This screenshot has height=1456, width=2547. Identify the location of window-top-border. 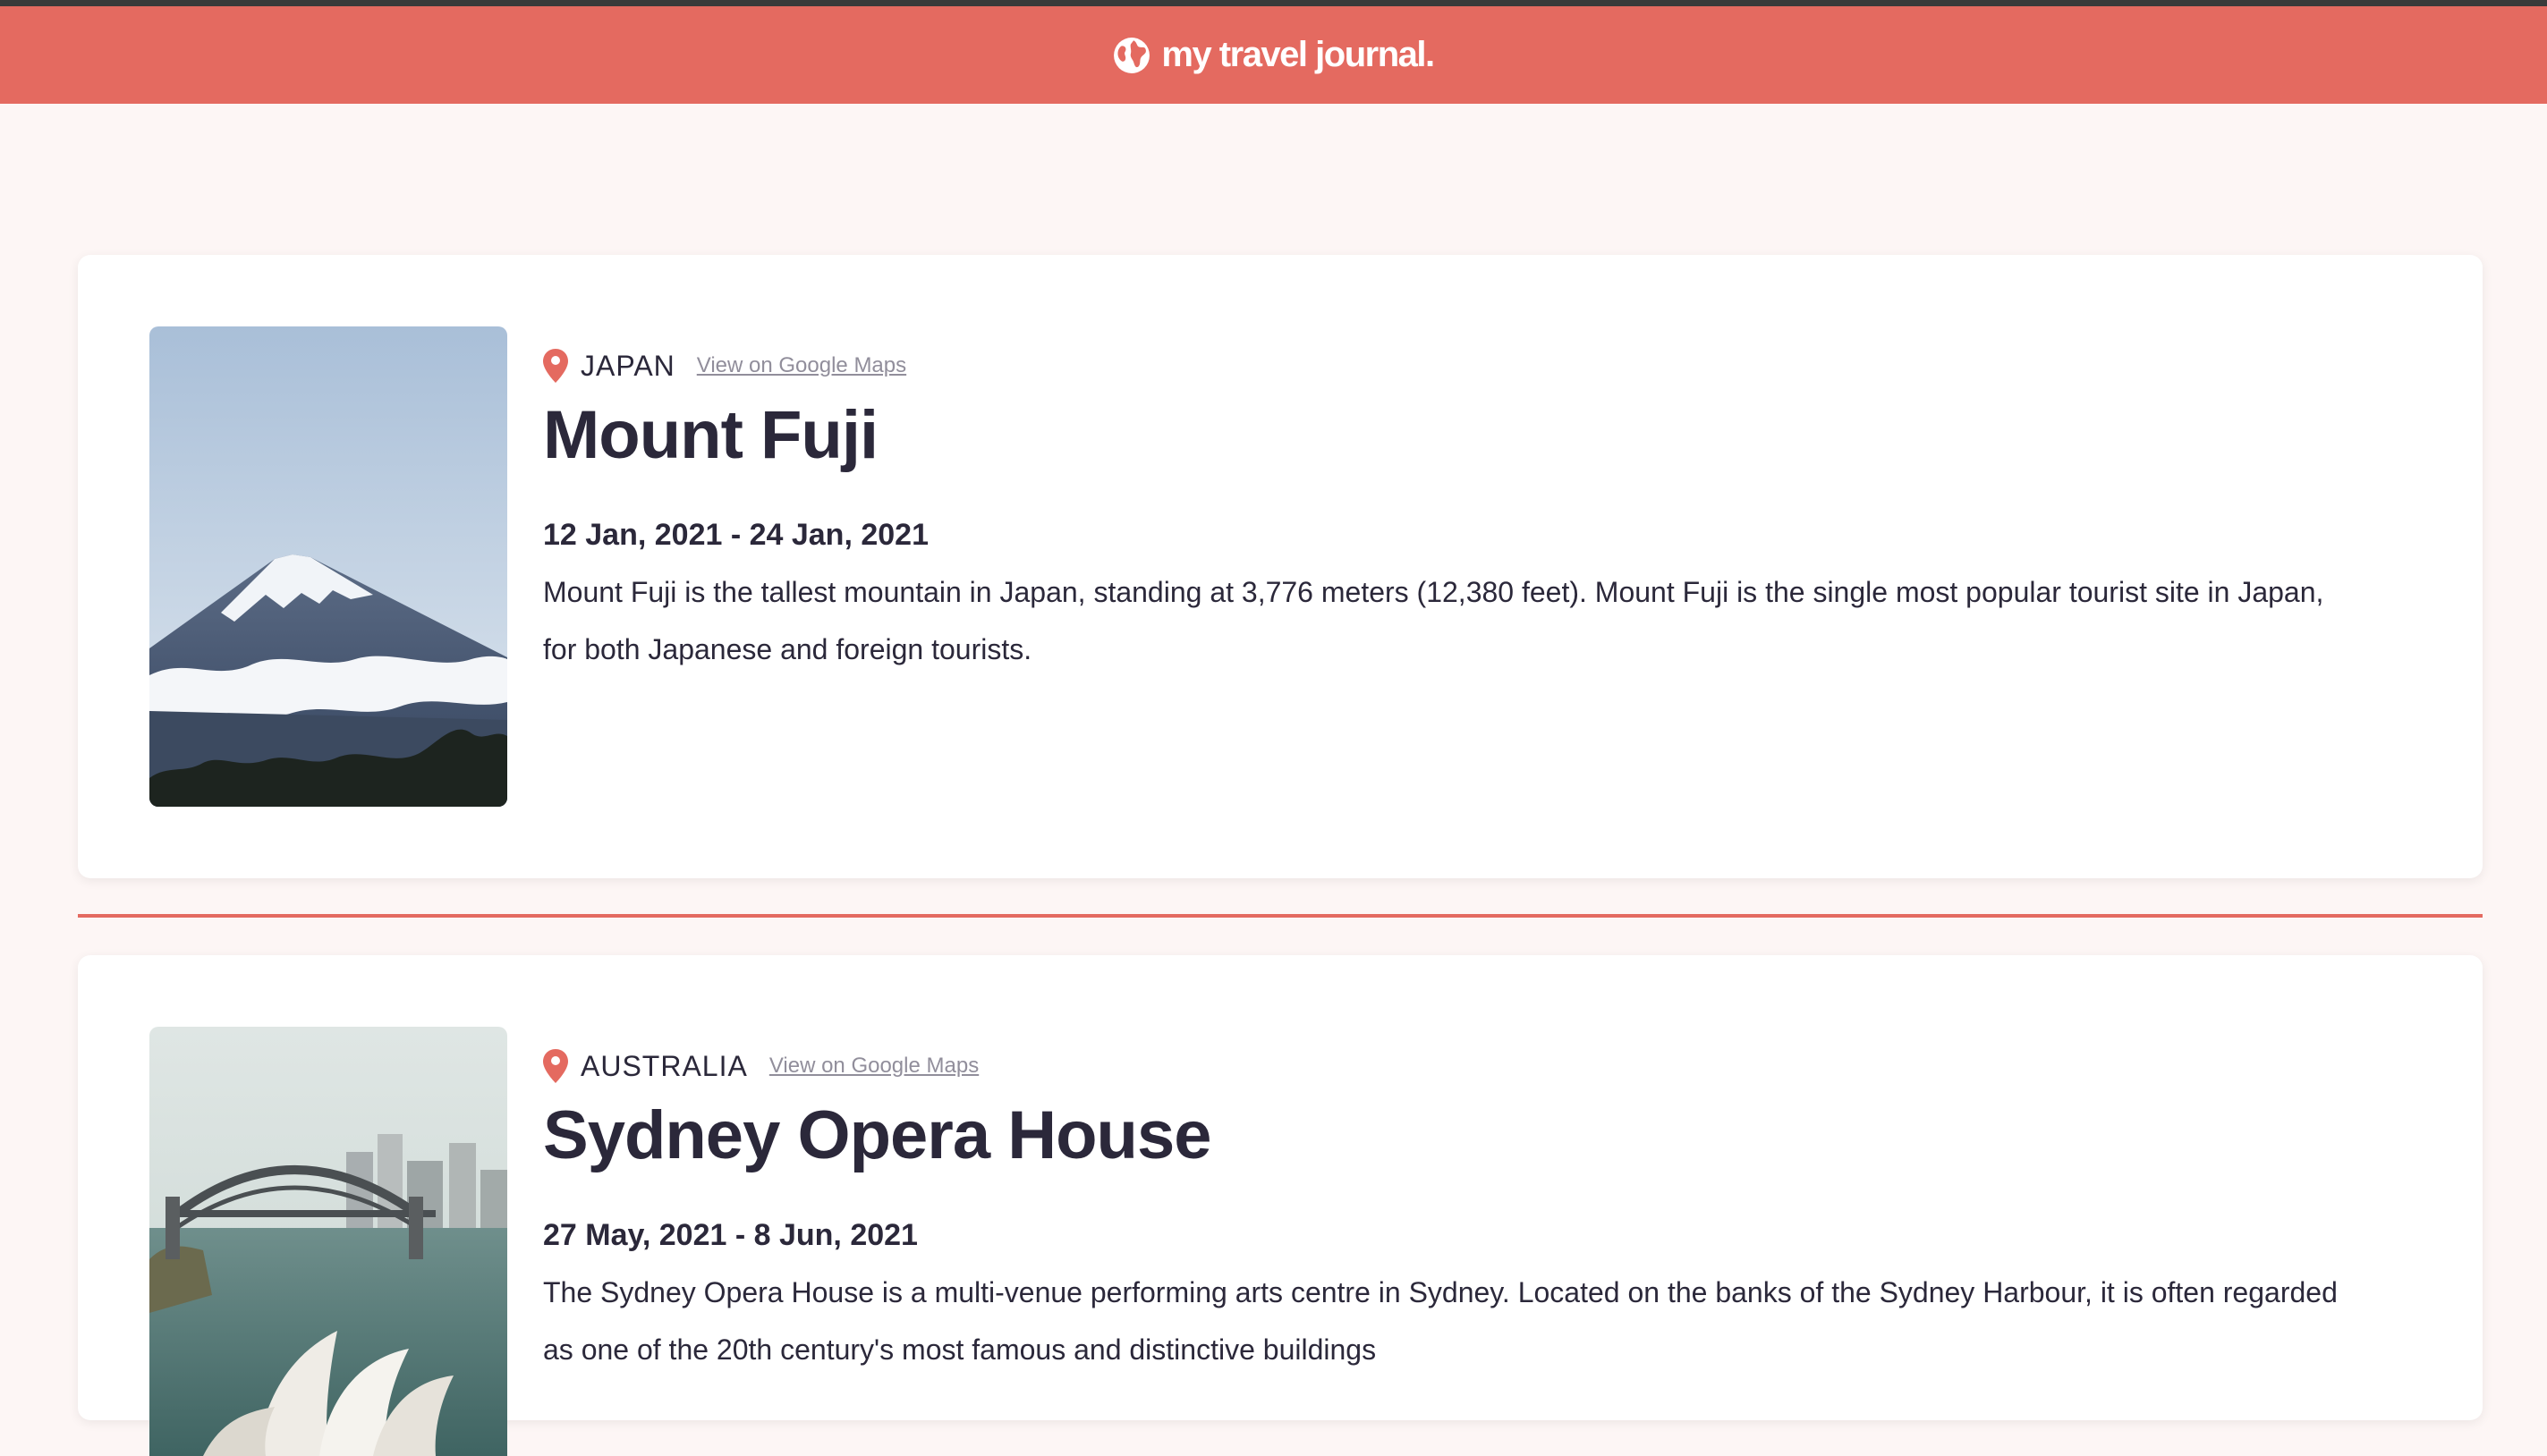
(1273, 3).